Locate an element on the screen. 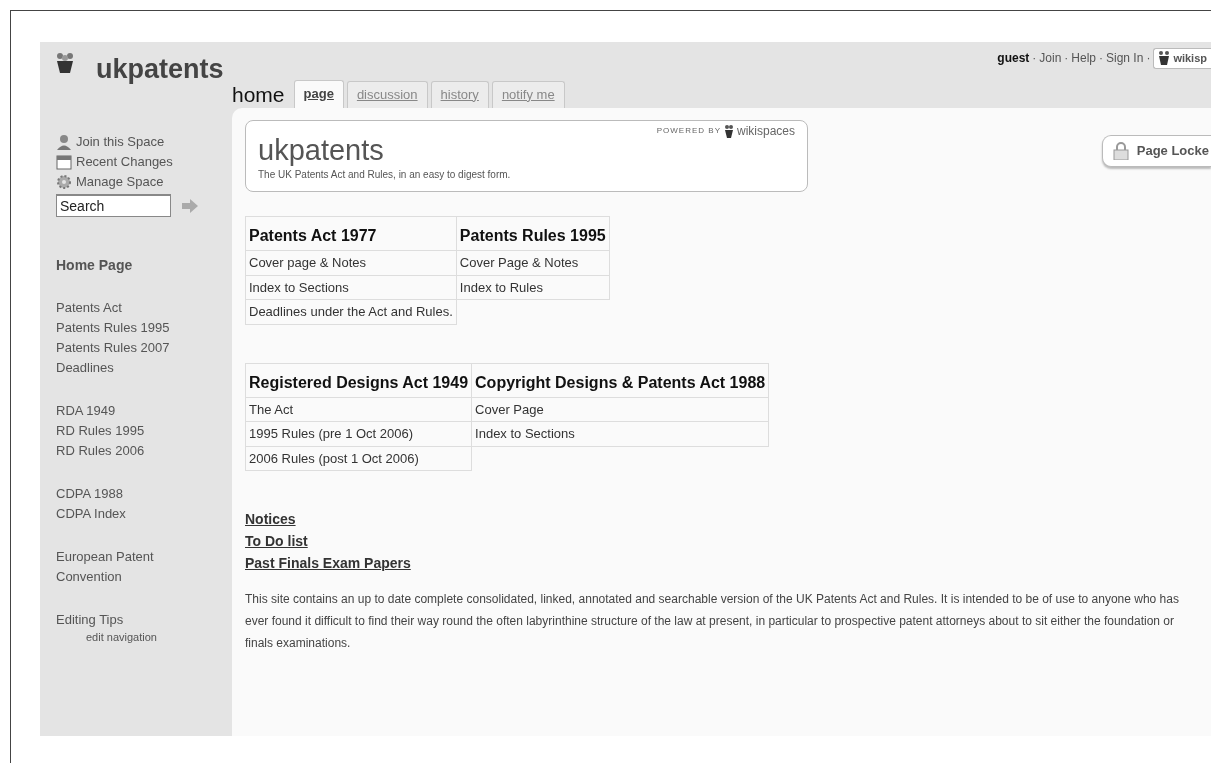 The image size is (1211, 763). page-name: home is located at coordinates (258, 96).